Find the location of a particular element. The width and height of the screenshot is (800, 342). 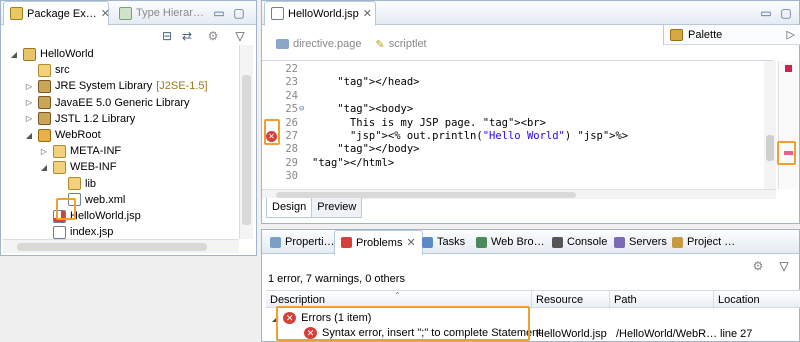

editor-tabbar: HelloWorld.jsp ✕ ▭ ▢ is located at coordinates (530, 13).